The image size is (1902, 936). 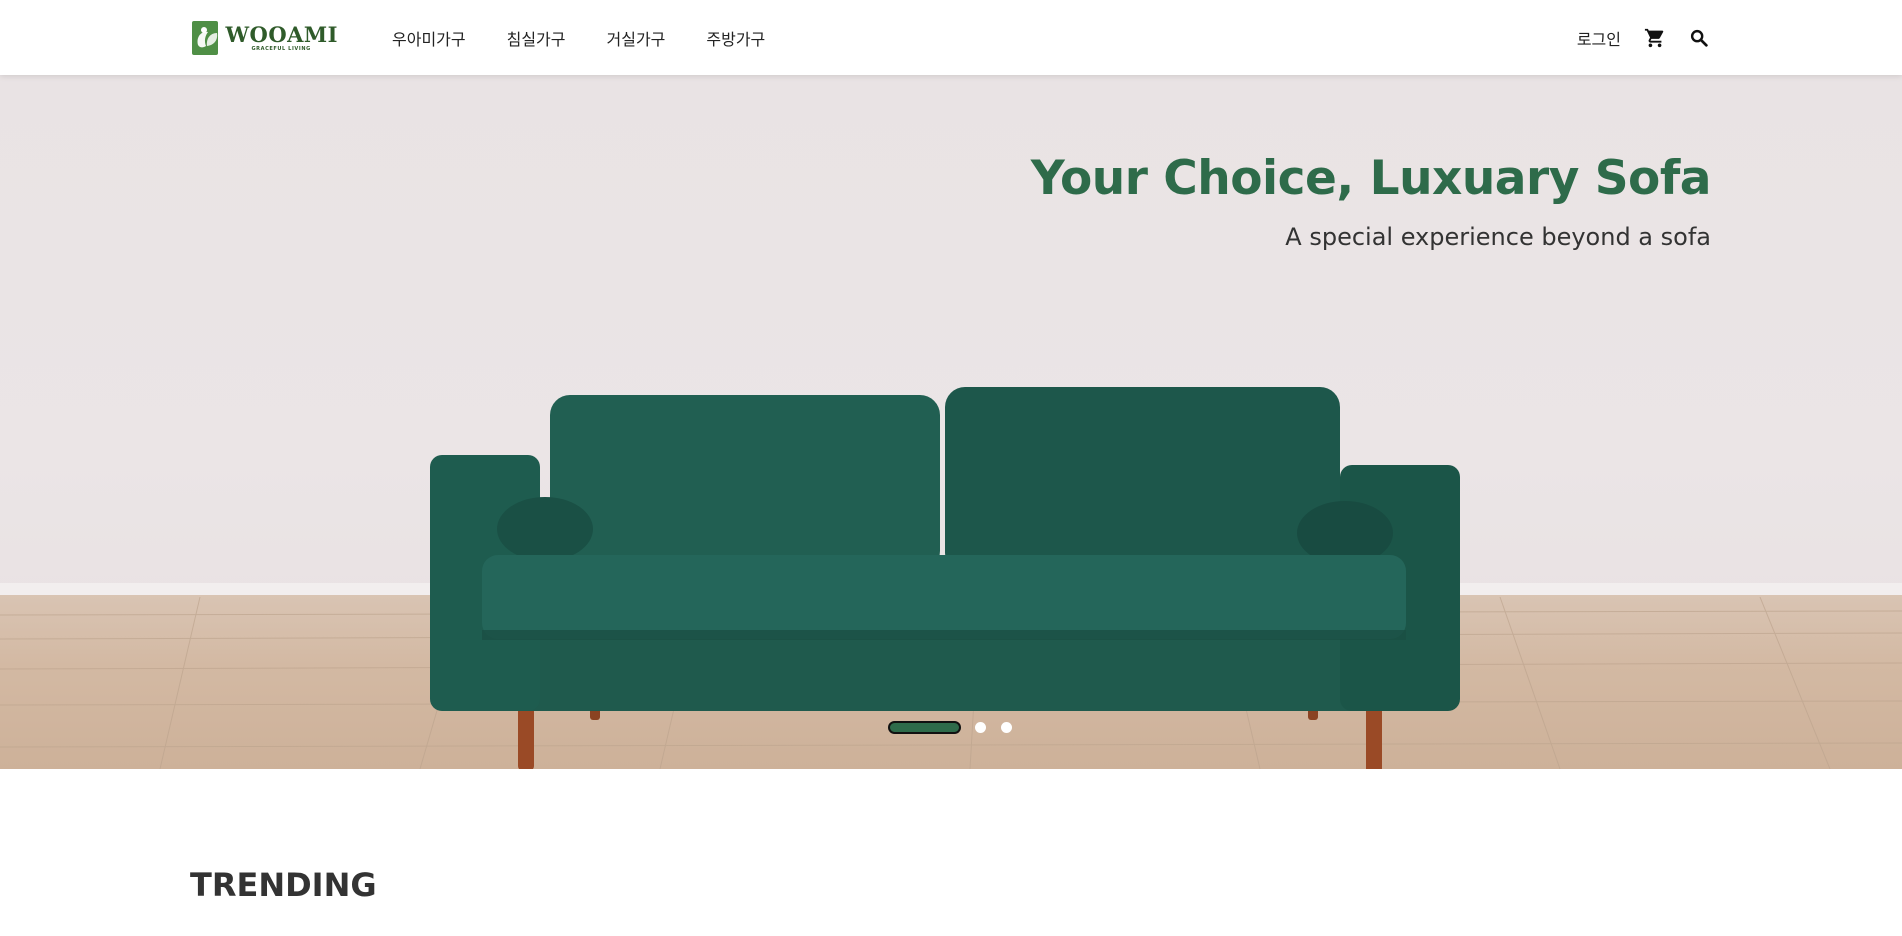 I want to click on brand-logo: WOOAMI GRACEFUL LIVING, so click(x=265, y=38).